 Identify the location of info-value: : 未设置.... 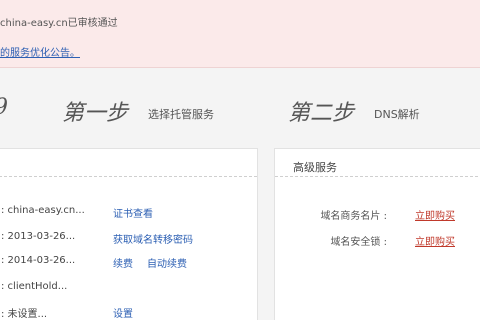
(24, 314).